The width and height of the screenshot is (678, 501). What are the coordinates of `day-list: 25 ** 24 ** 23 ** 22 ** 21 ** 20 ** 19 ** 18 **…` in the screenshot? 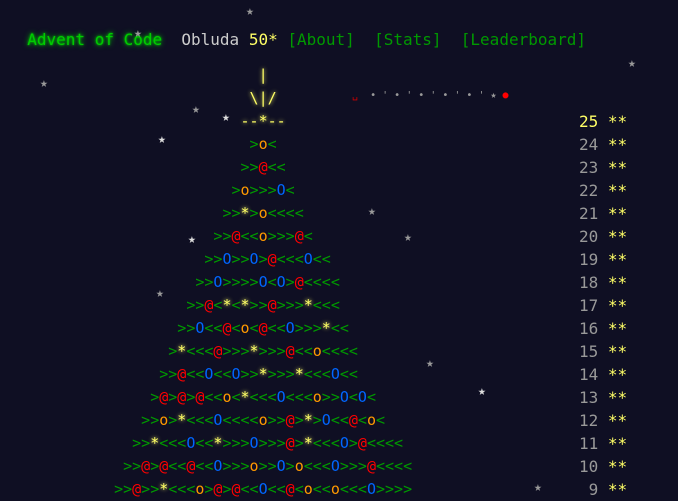 It's located at (603, 305).